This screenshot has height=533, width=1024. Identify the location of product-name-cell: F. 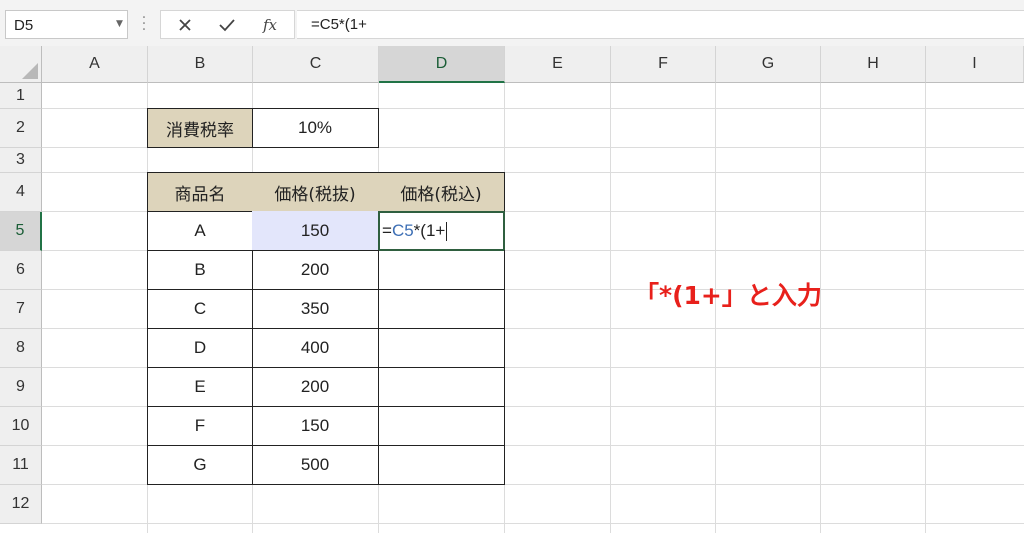
(200, 426).